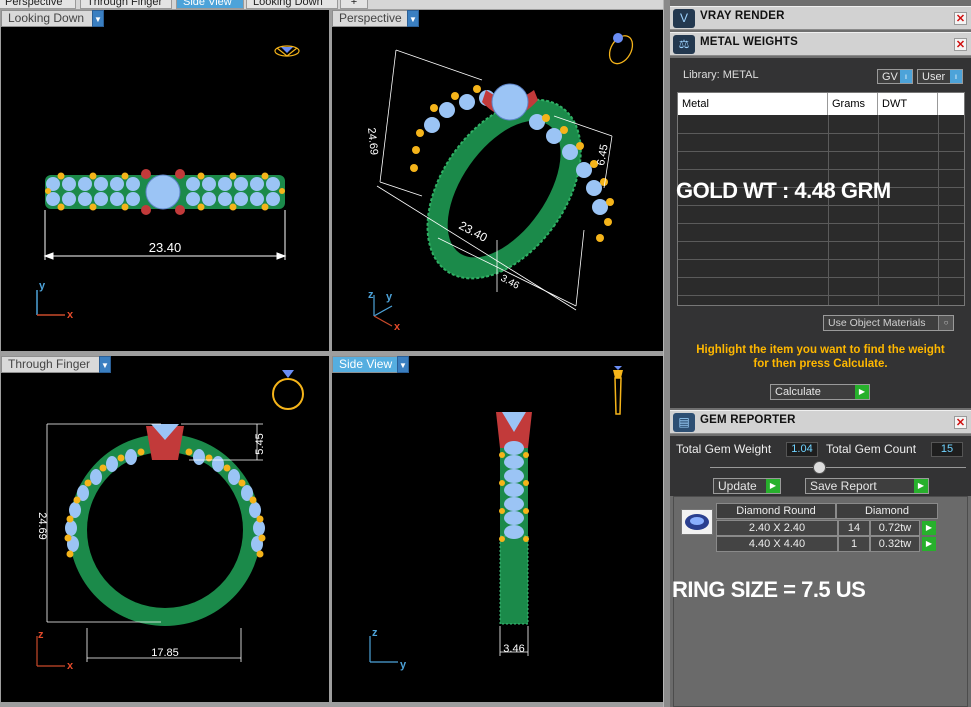 The image size is (971, 707). I want to click on tab-through-finger: Through Finger, so click(126, 4).